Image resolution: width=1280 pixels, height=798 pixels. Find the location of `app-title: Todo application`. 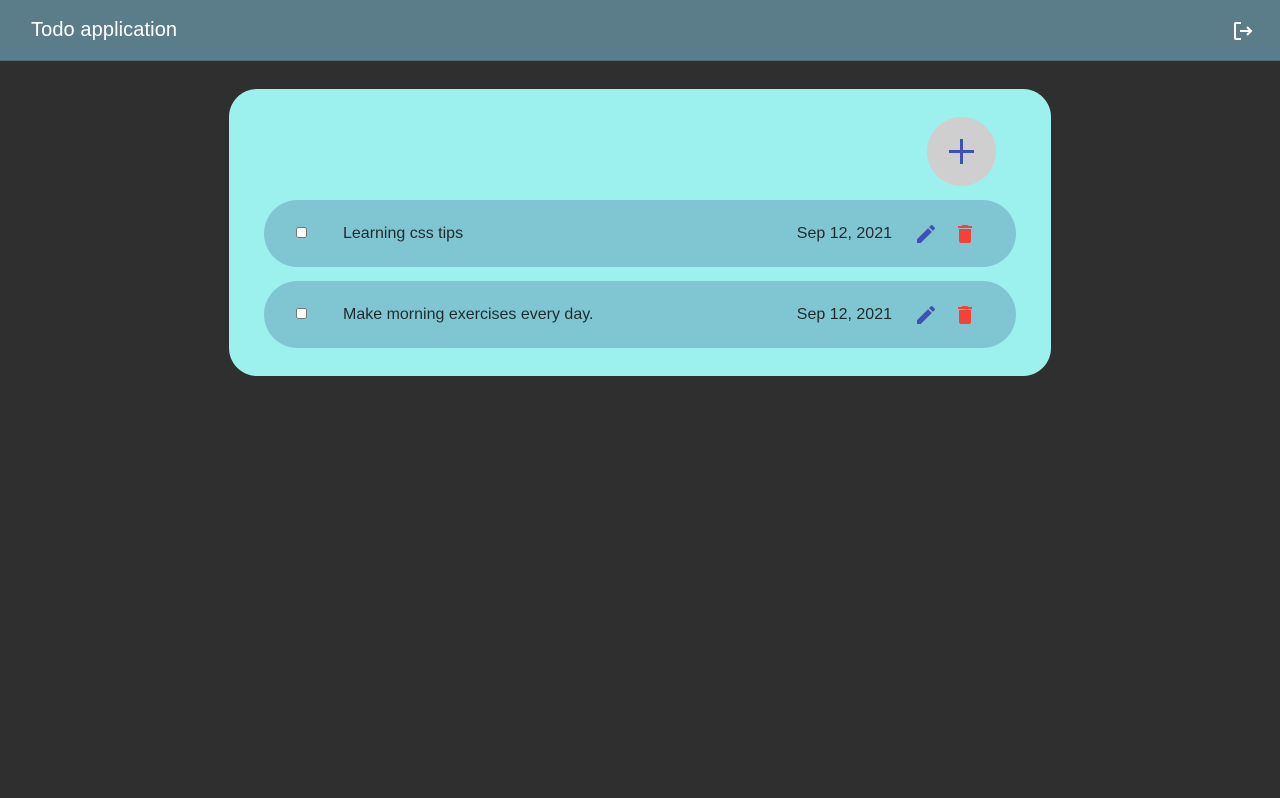

app-title: Todo application is located at coordinates (104, 30).